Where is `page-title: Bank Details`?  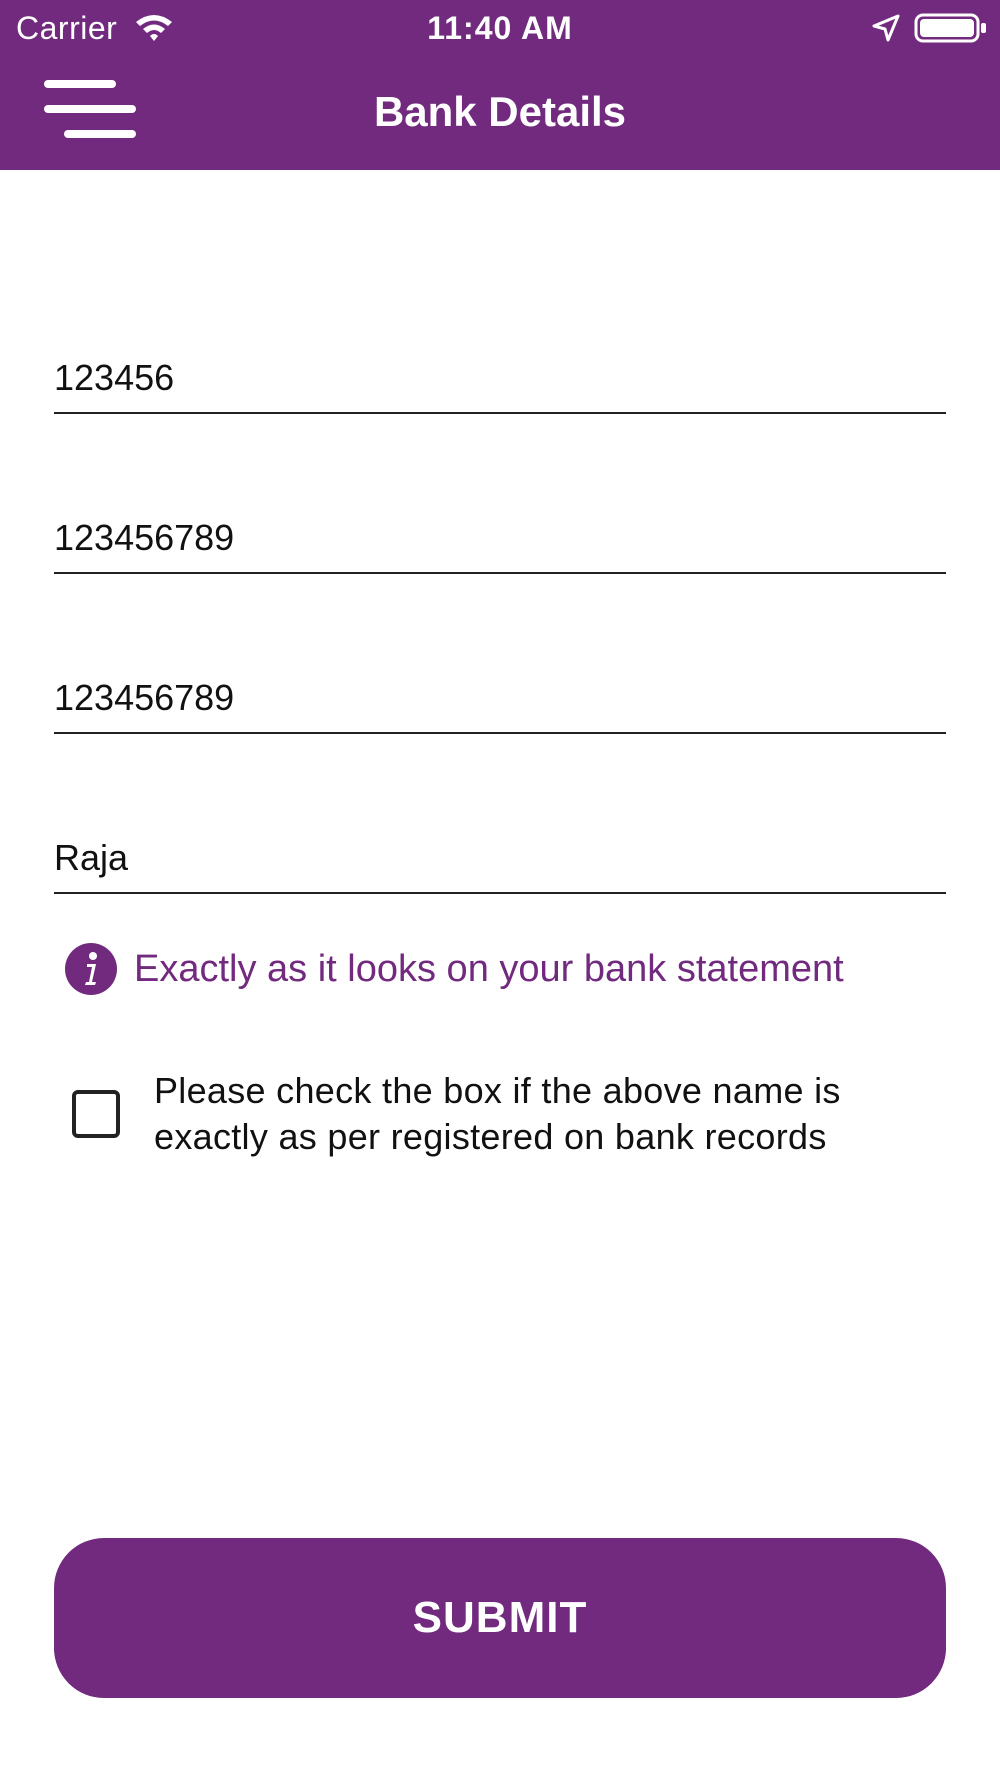
page-title: Bank Details is located at coordinates (500, 111).